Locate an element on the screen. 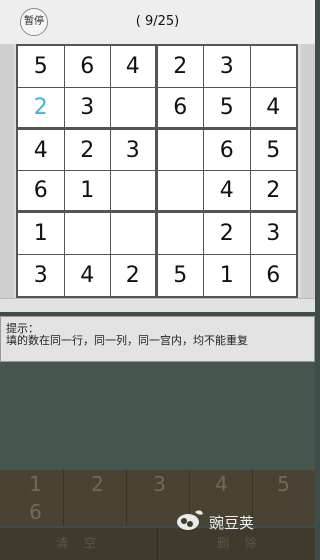 Image resolution: width=320 pixels, height=560 pixels. action-divider is located at coordinates (157, 544).